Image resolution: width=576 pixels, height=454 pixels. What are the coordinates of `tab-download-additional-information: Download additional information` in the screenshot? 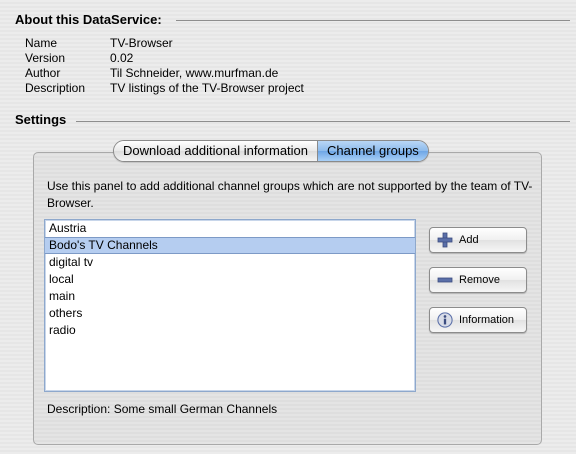 It's located at (216, 151).